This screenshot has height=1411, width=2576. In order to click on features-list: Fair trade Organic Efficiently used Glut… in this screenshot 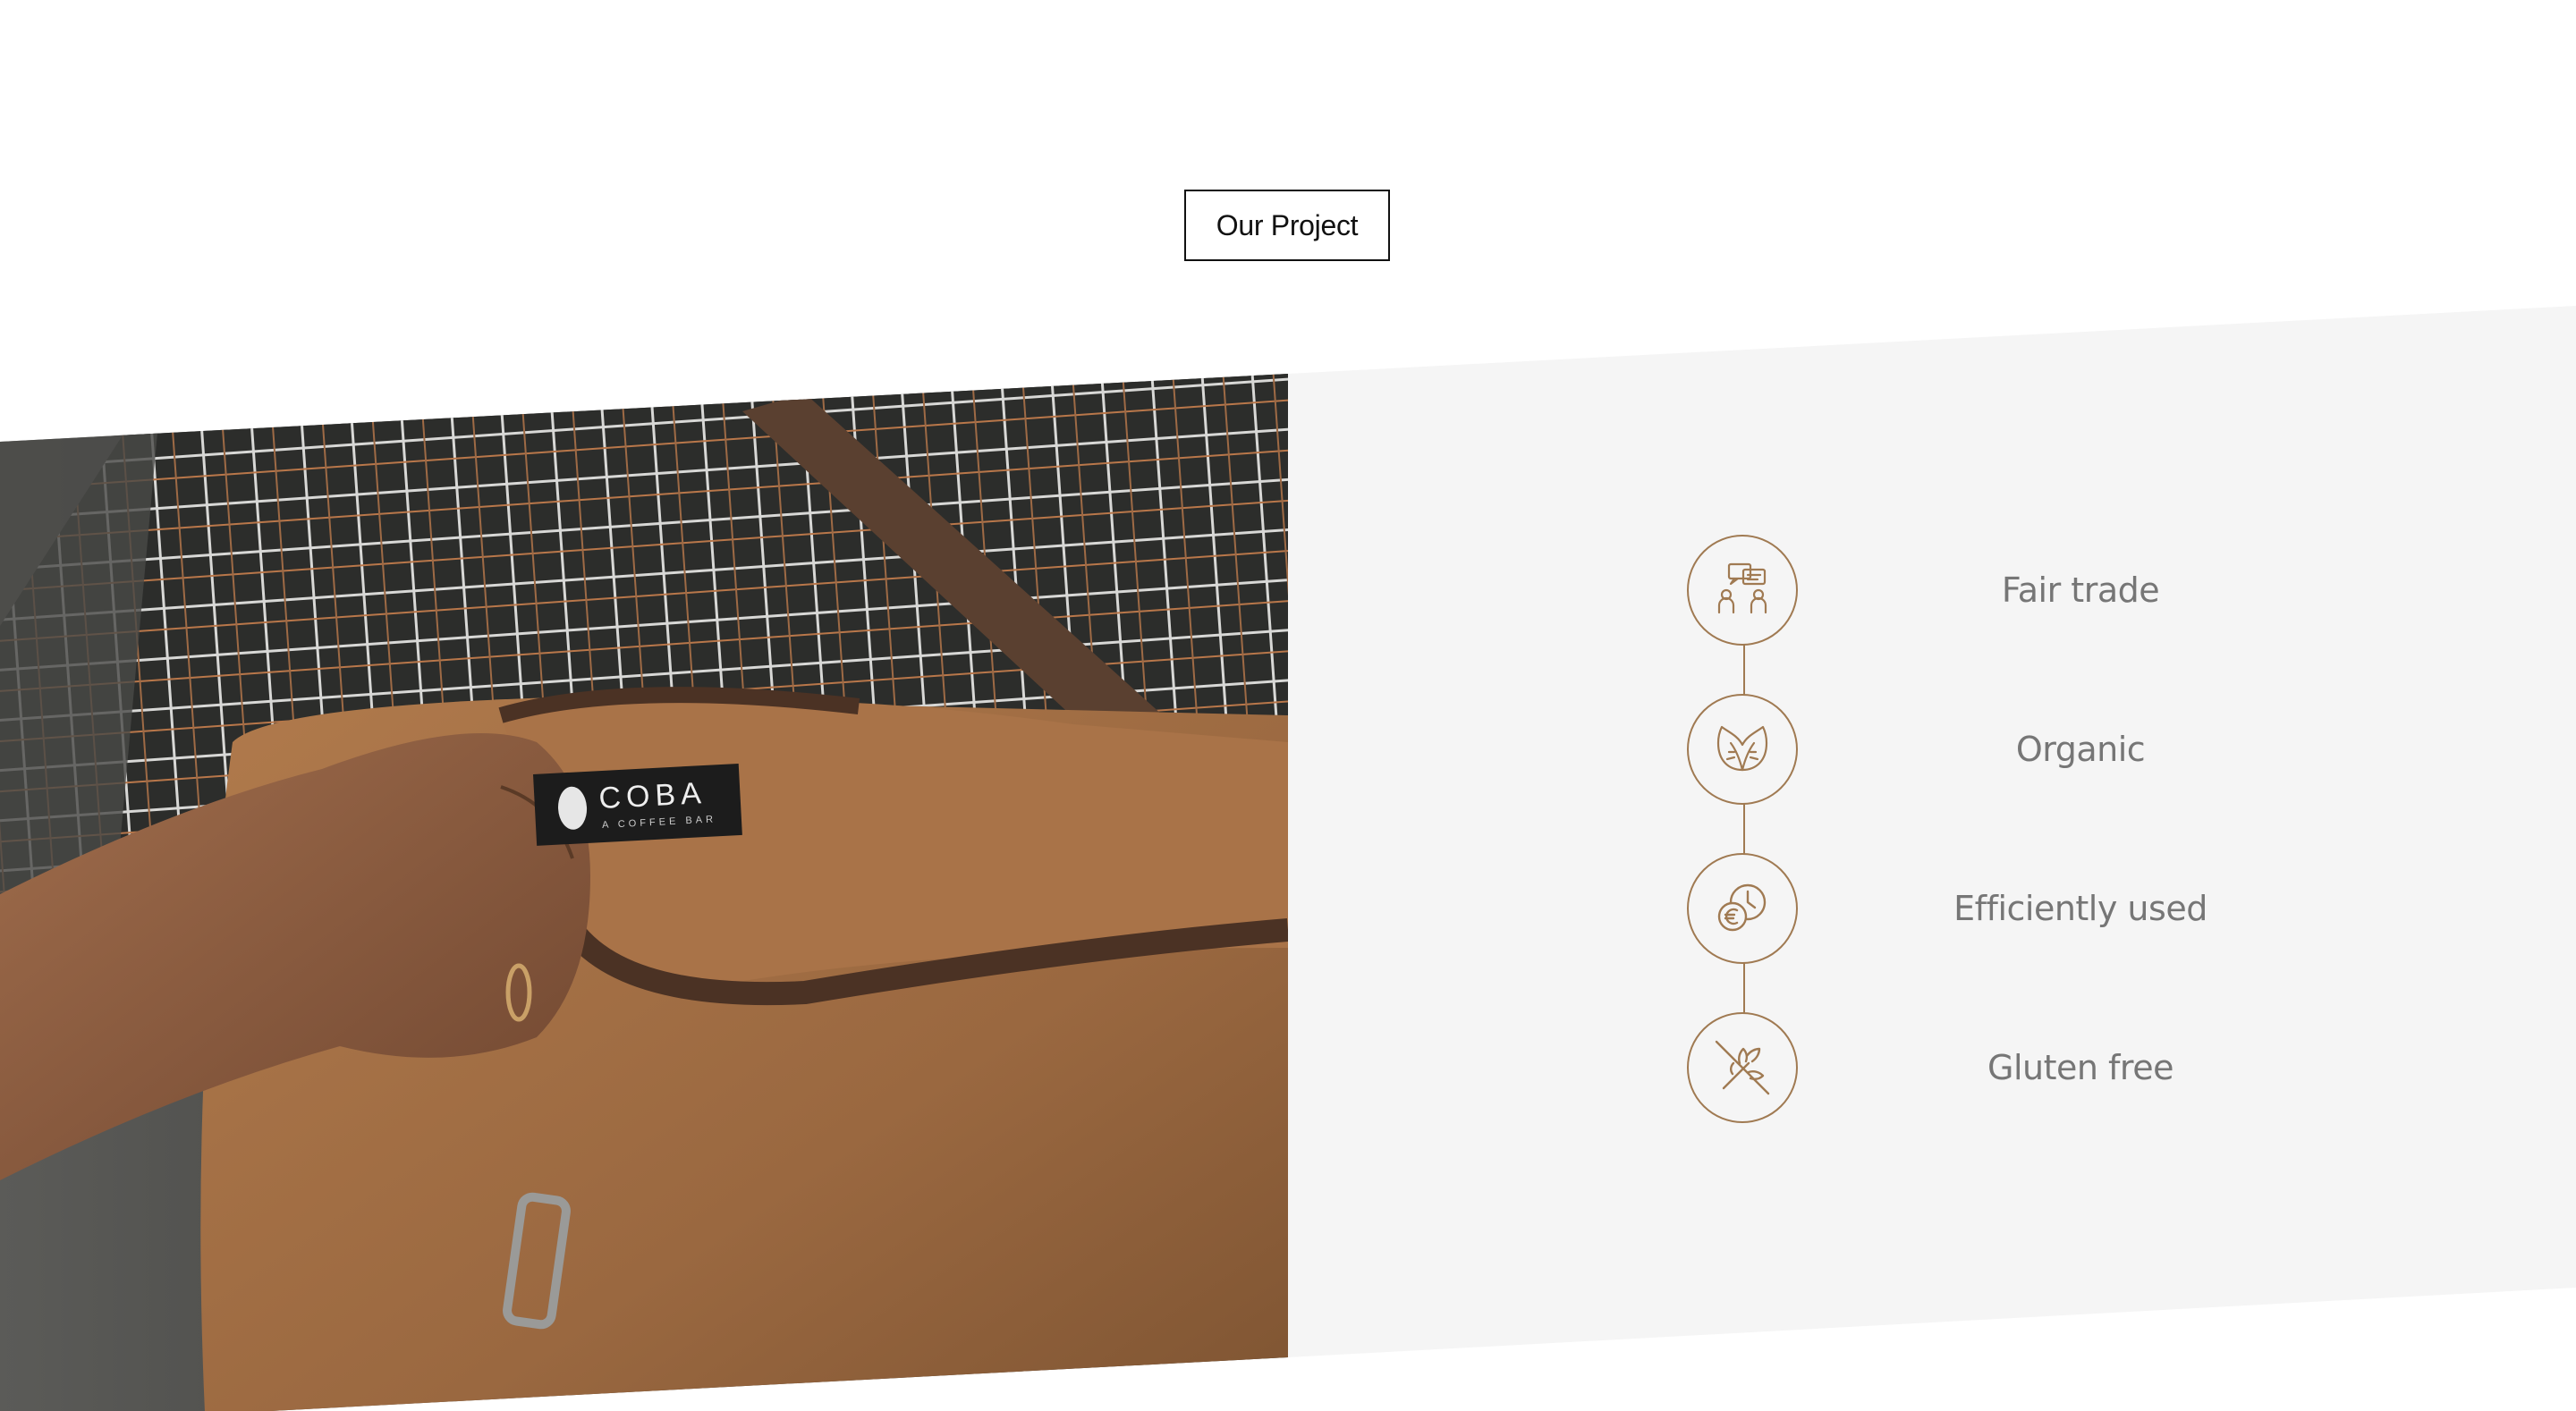, I will do `click(2000, 831)`.